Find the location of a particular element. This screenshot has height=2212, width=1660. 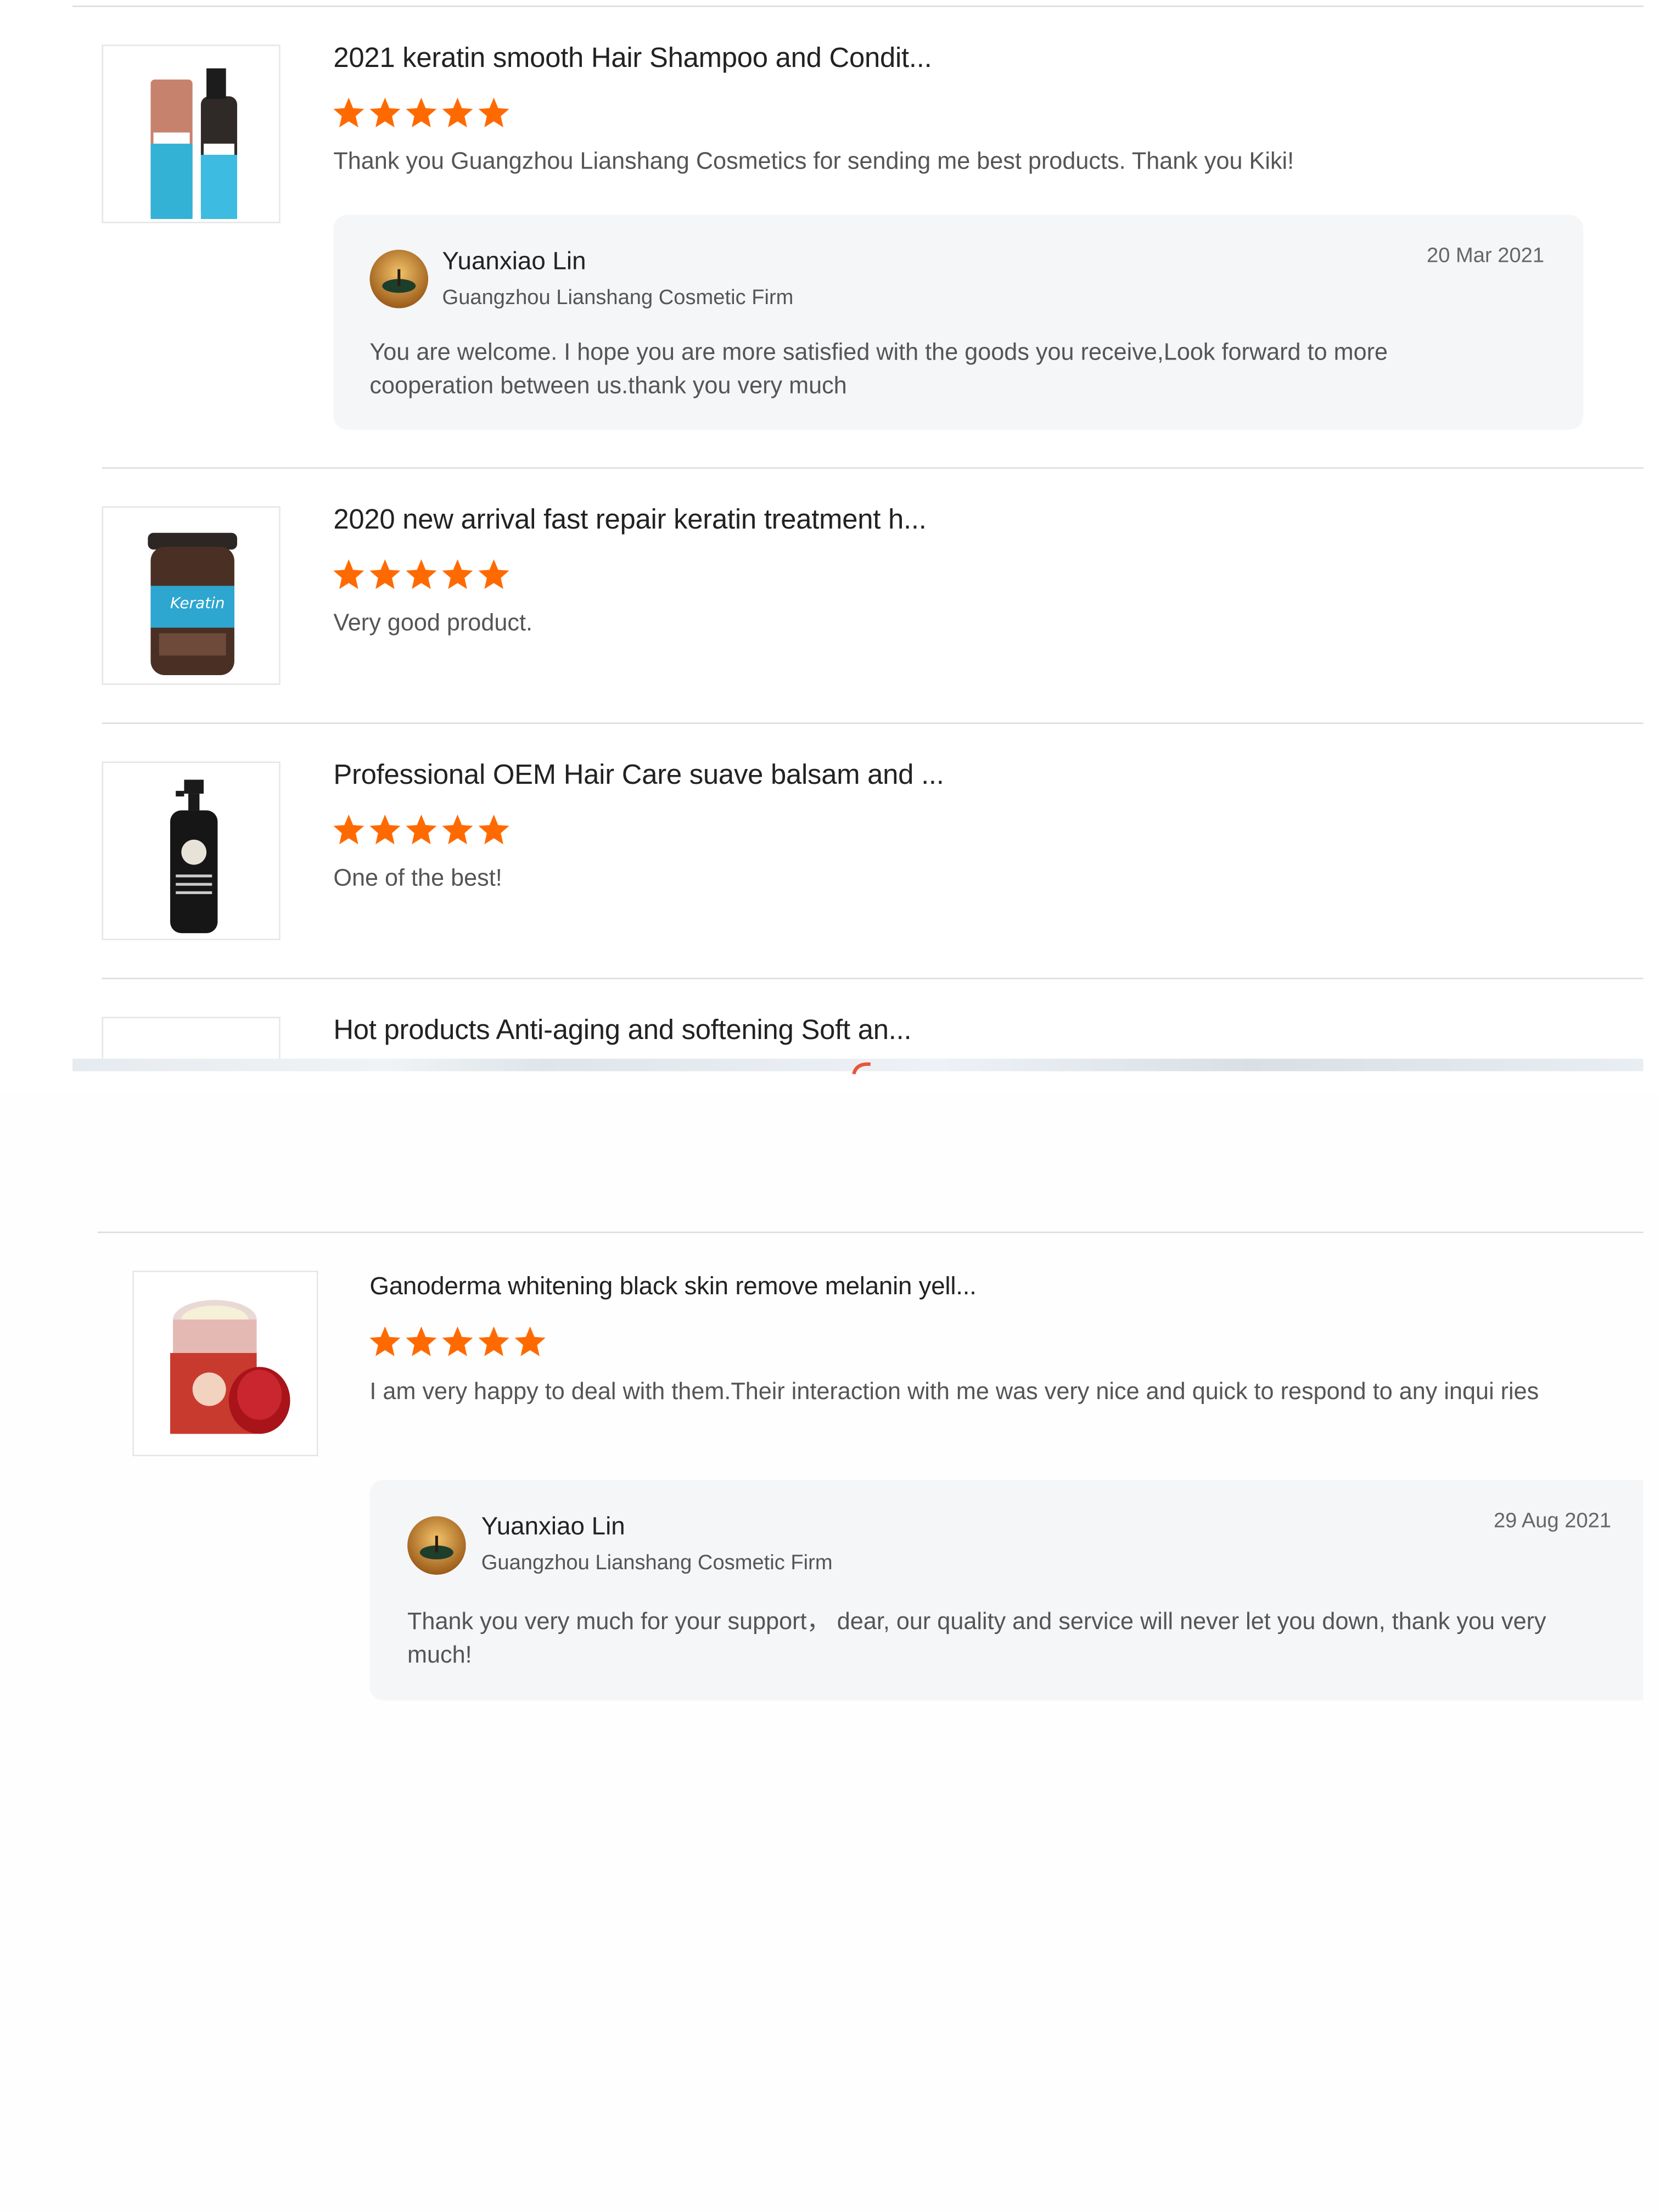

review-comment: One of the best! is located at coordinates (417, 877).